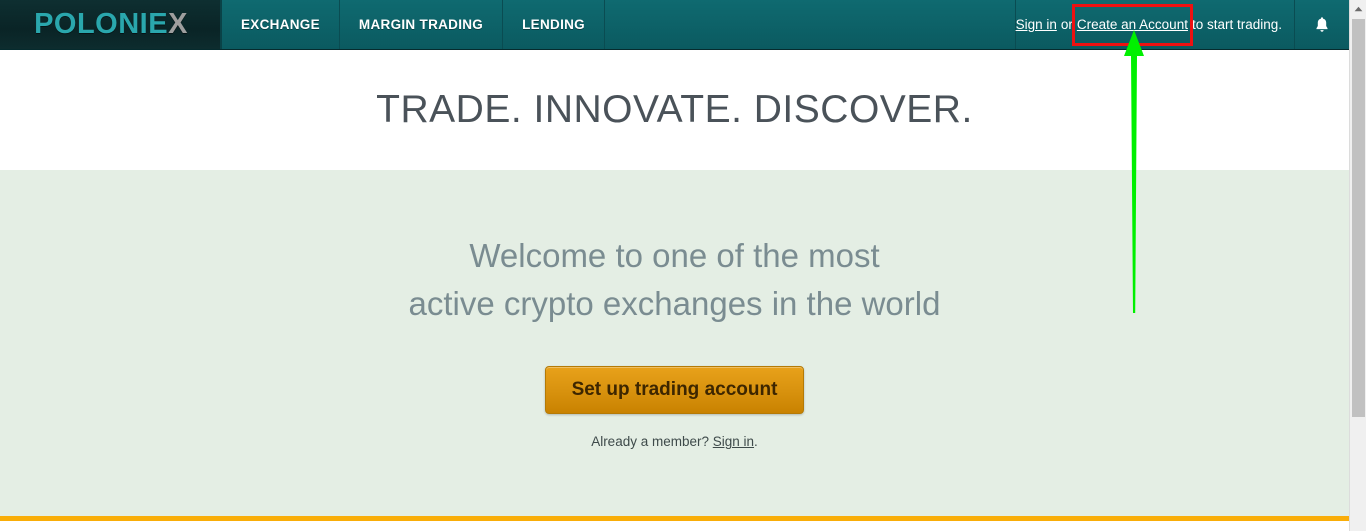 The image size is (1366, 531). I want to click on scroll-up-button, so click(1358, 8).